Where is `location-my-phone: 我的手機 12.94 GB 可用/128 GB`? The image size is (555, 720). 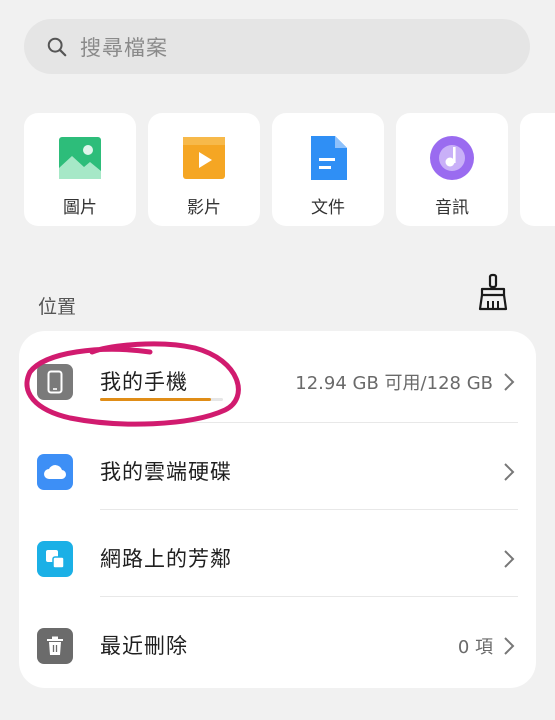
location-my-phone: 我的手機 12.94 GB 可用/128 GB is located at coordinates (277, 375).